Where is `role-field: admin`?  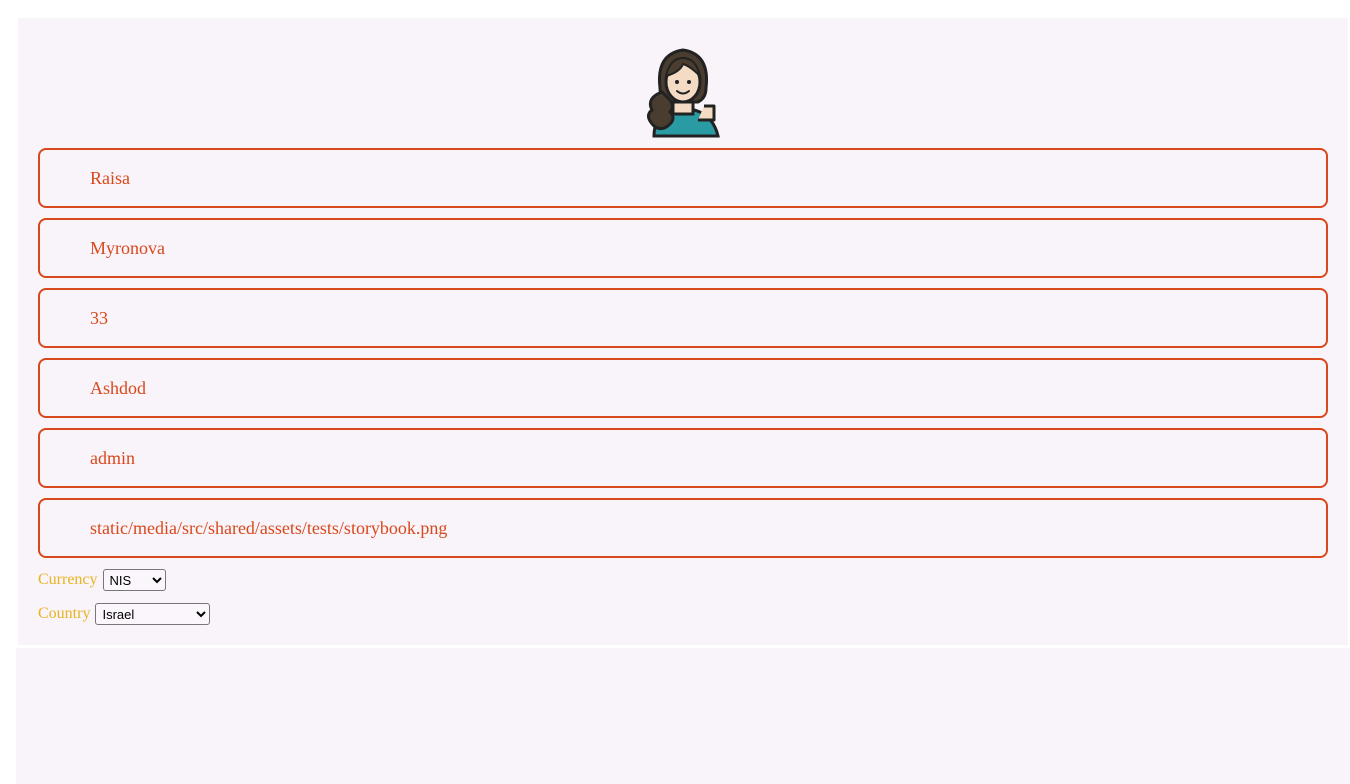
role-field: admin is located at coordinates (683, 458).